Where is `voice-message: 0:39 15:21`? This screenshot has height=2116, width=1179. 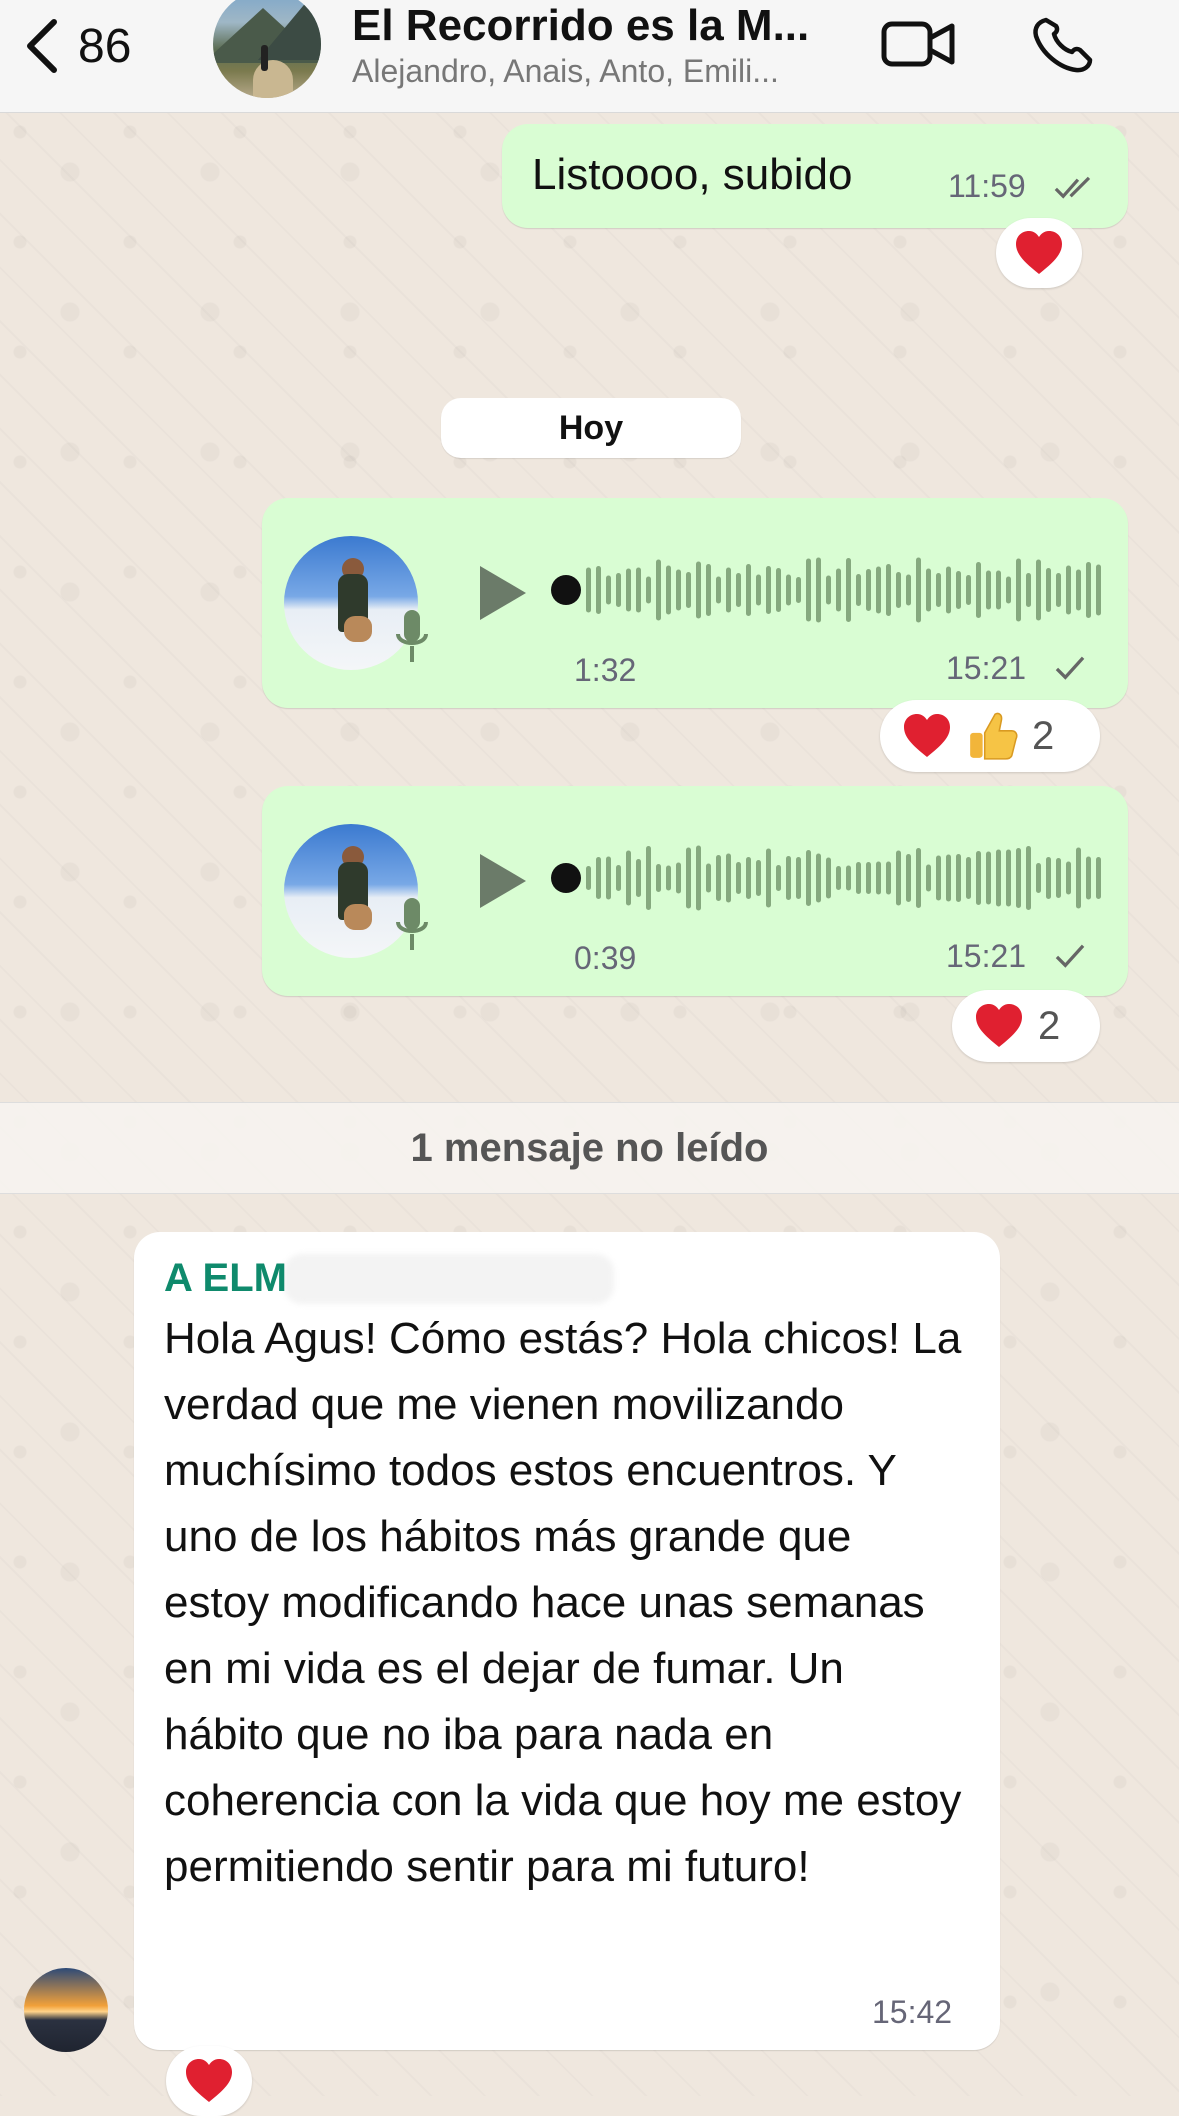
voice-message: 0:39 15:21 is located at coordinates (695, 891).